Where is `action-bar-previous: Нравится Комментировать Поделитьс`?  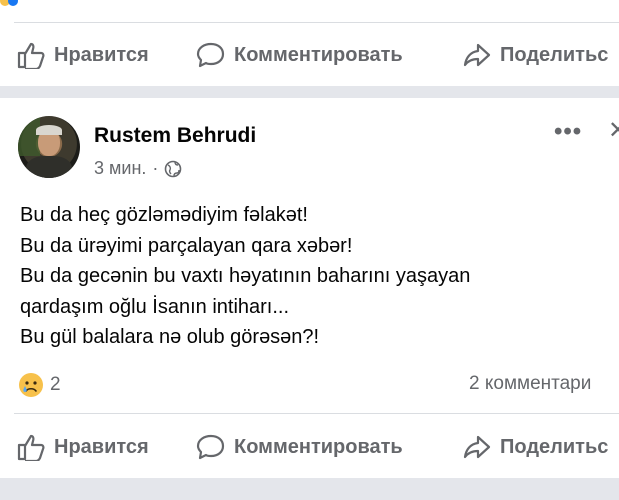 action-bar-previous: Нравится Комментировать Поделитьс is located at coordinates (309, 55).